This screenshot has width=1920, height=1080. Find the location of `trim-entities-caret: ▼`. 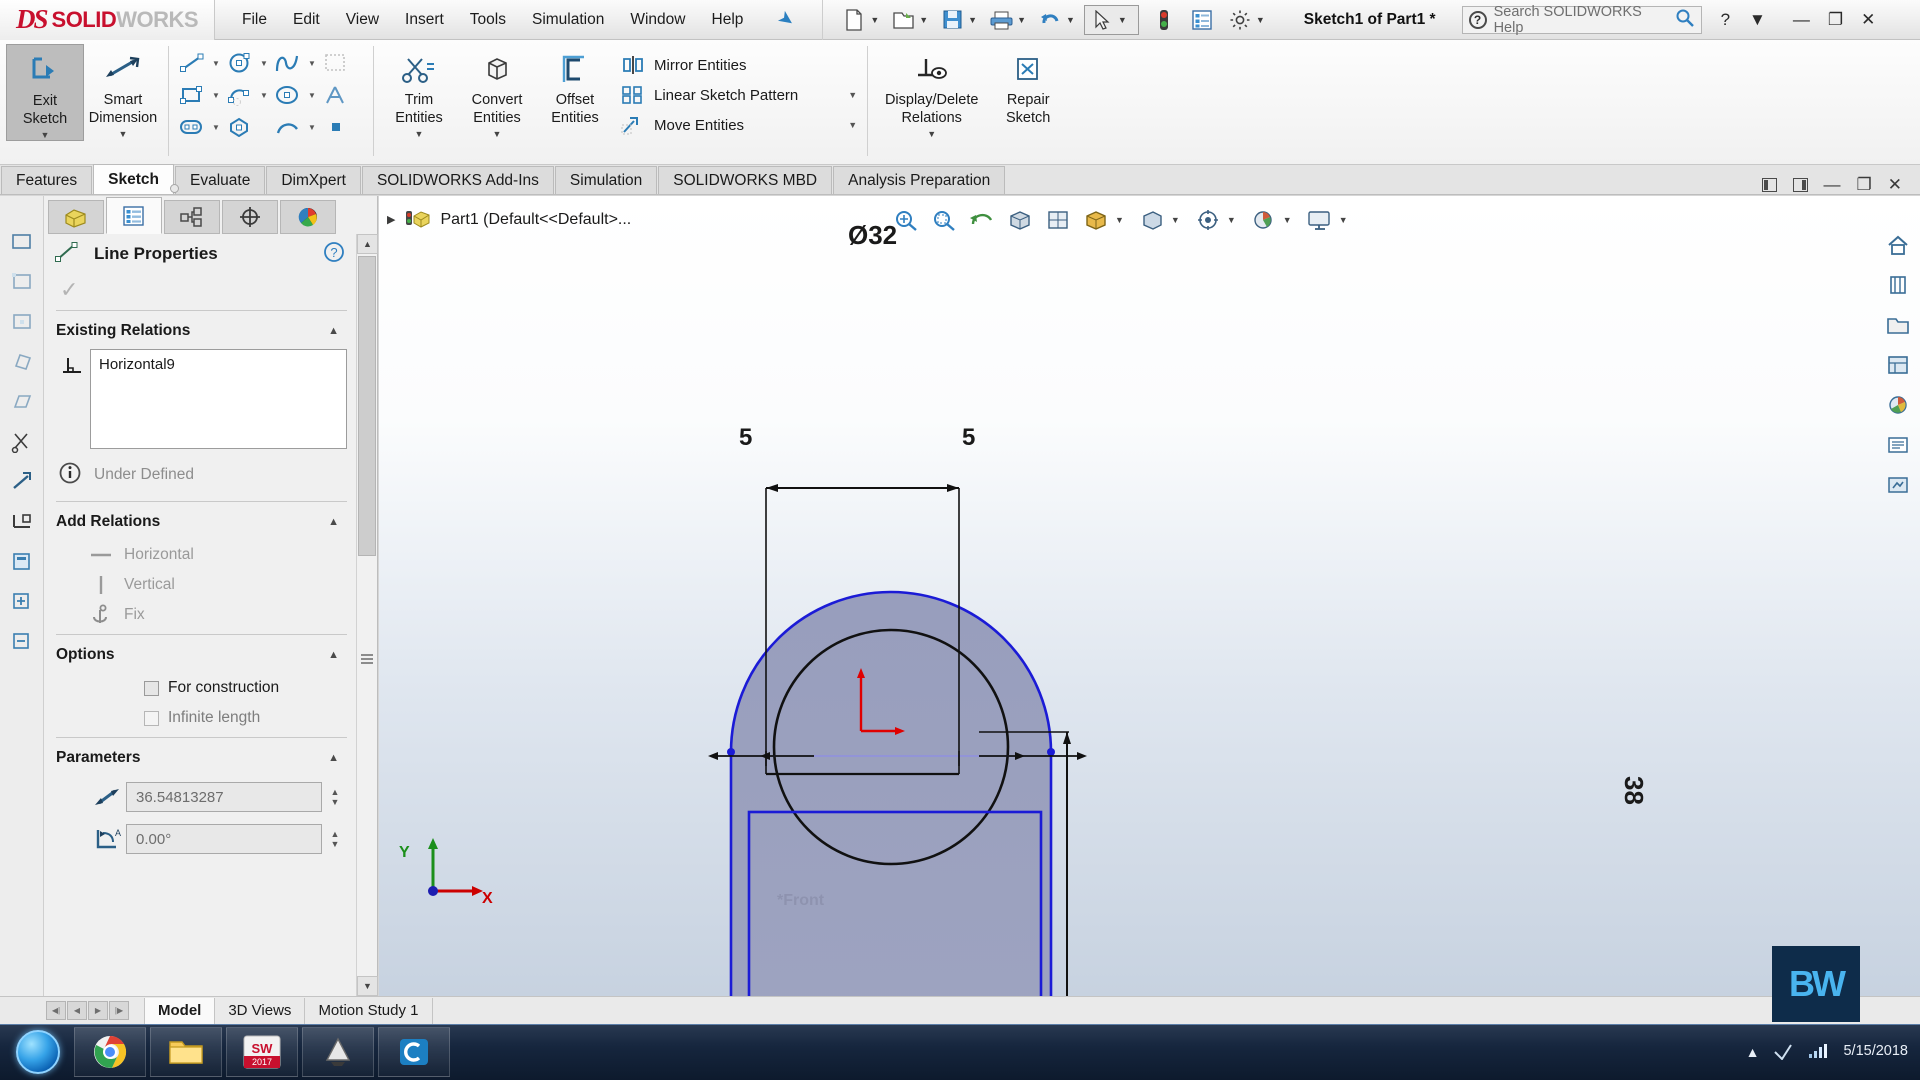

trim-entities-caret: ▼ is located at coordinates (419, 134).